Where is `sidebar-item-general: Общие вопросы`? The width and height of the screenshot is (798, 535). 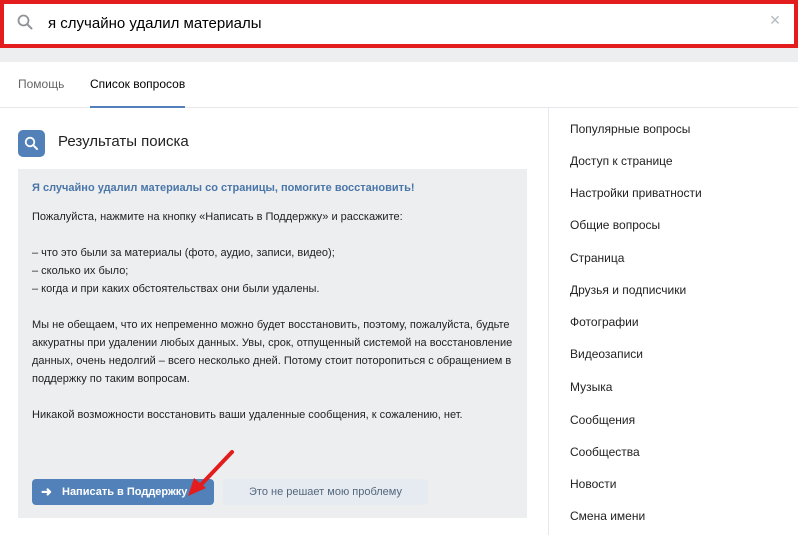 sidebar-item-general: Общие вопросы is located at coordinates (615, 225).